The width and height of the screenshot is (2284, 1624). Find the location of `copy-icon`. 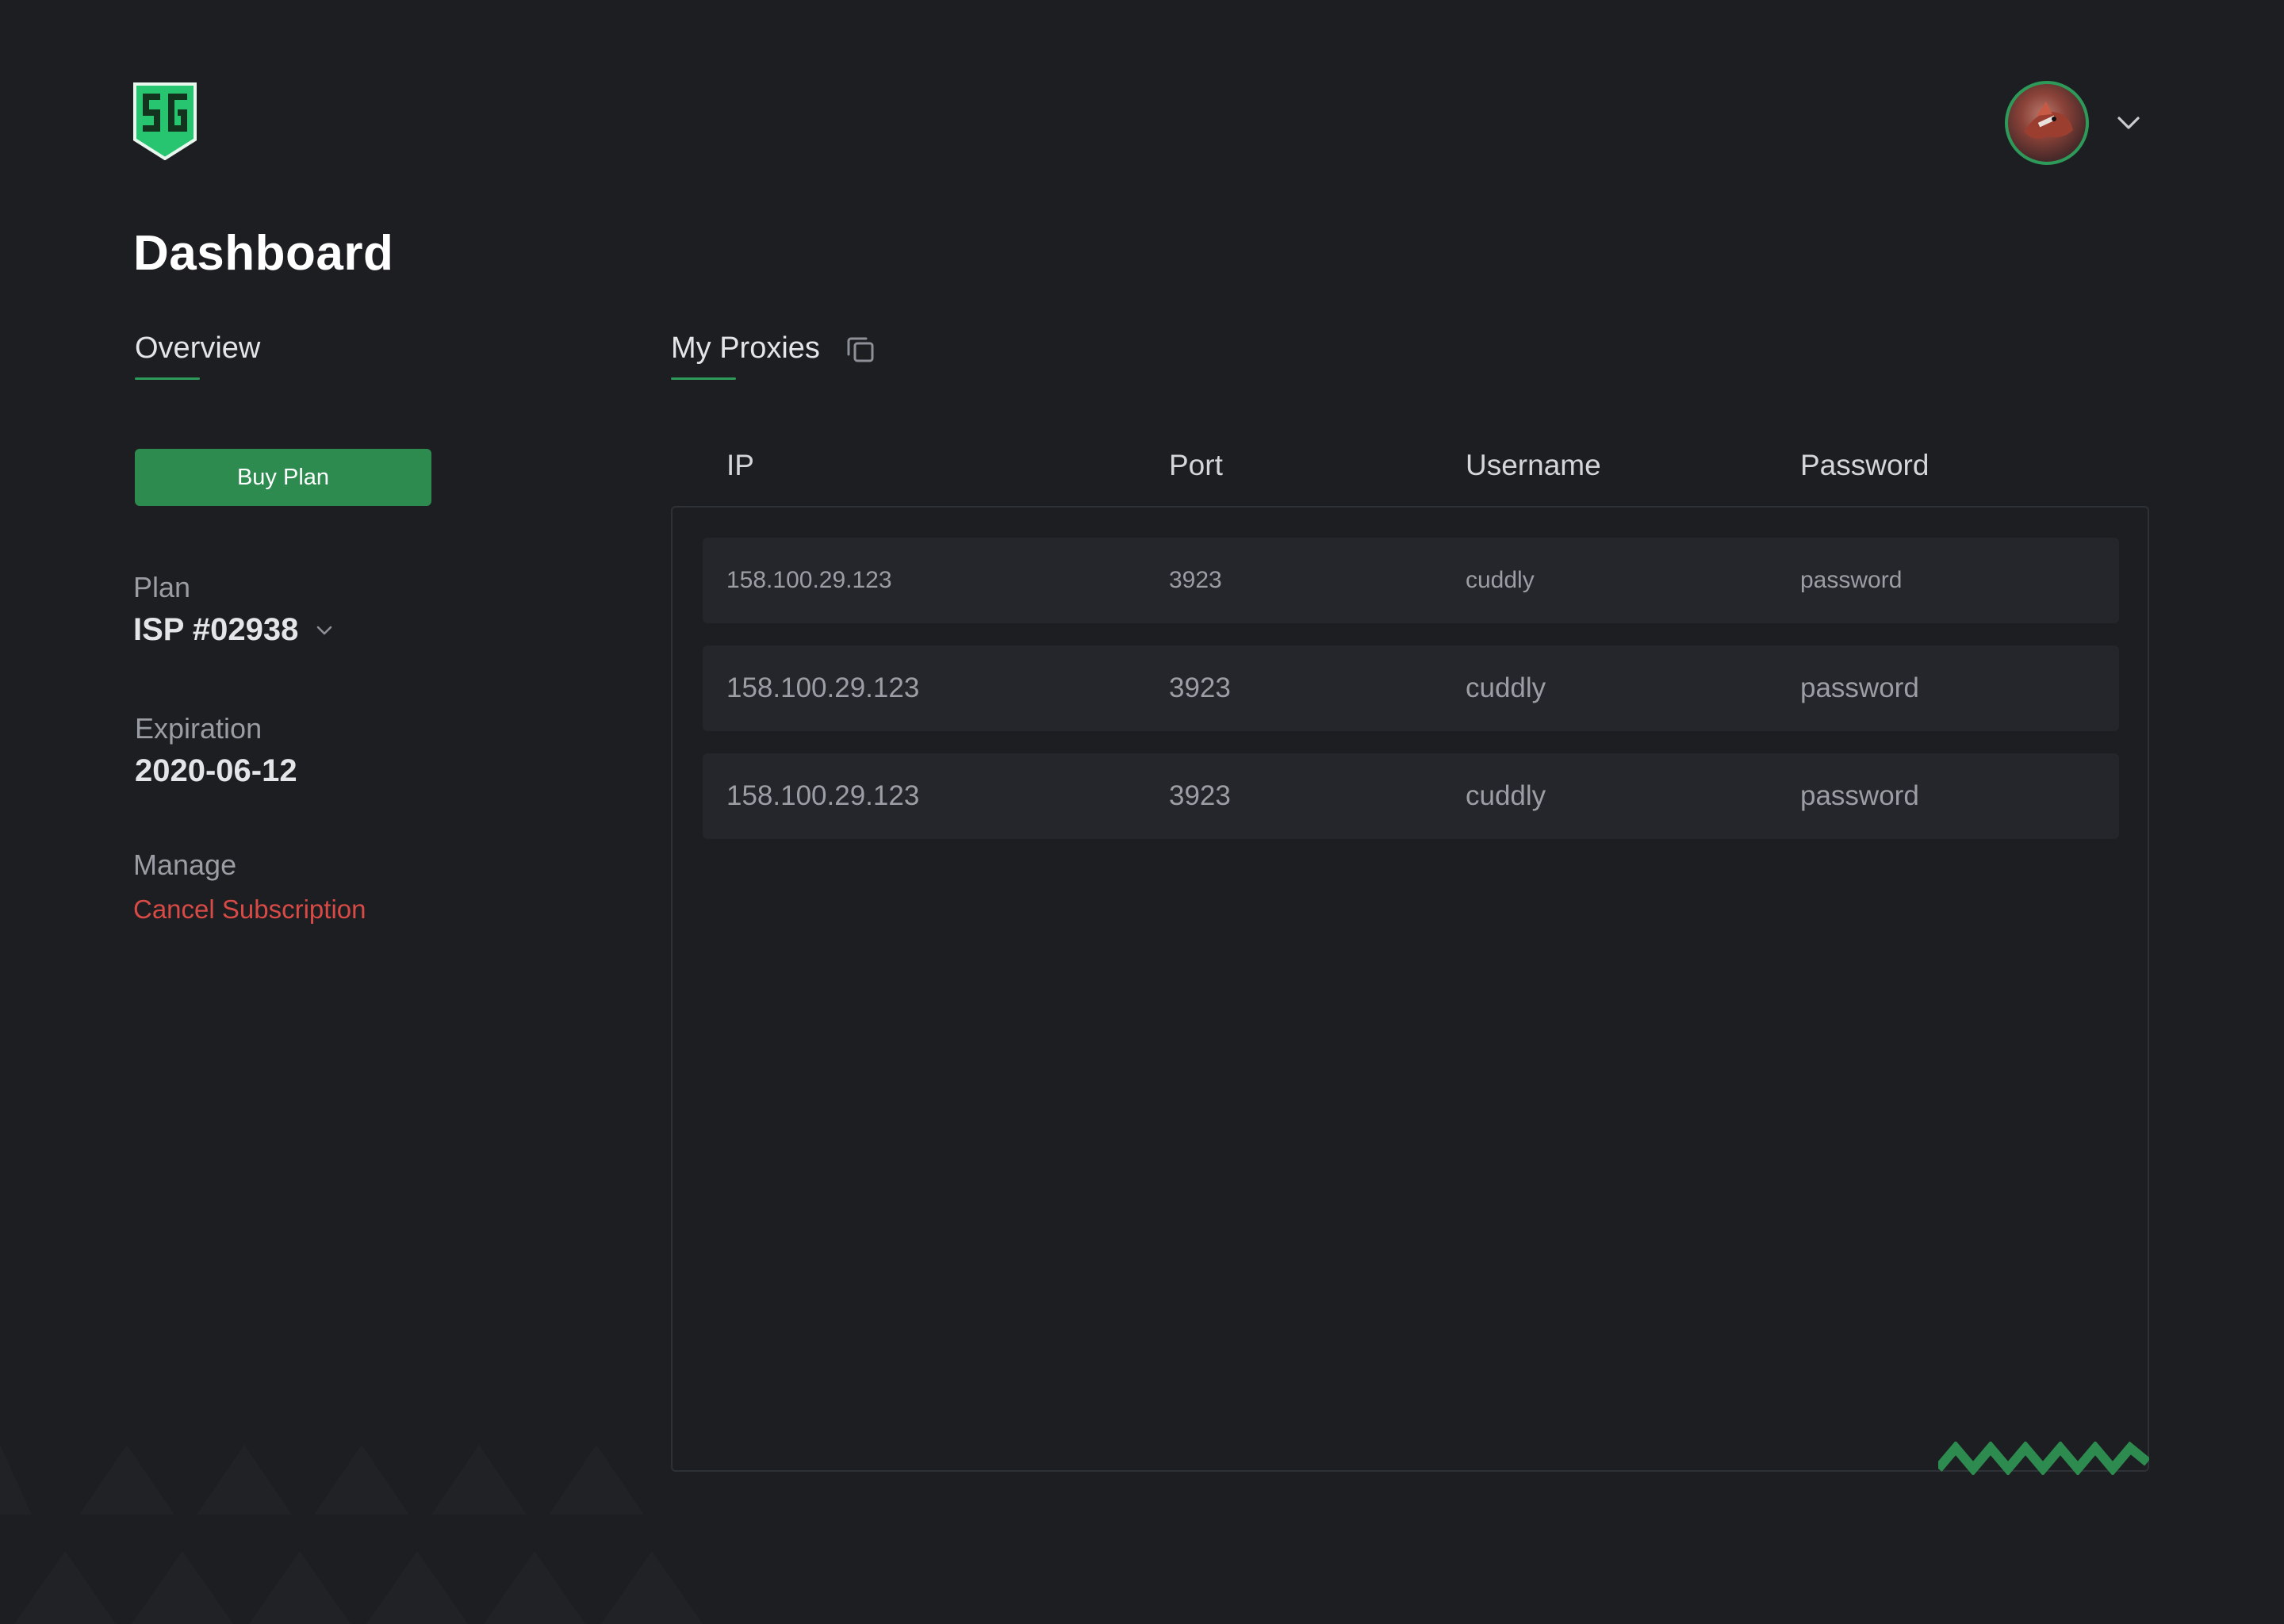

copy-icon is located at coordinates (860, 349).